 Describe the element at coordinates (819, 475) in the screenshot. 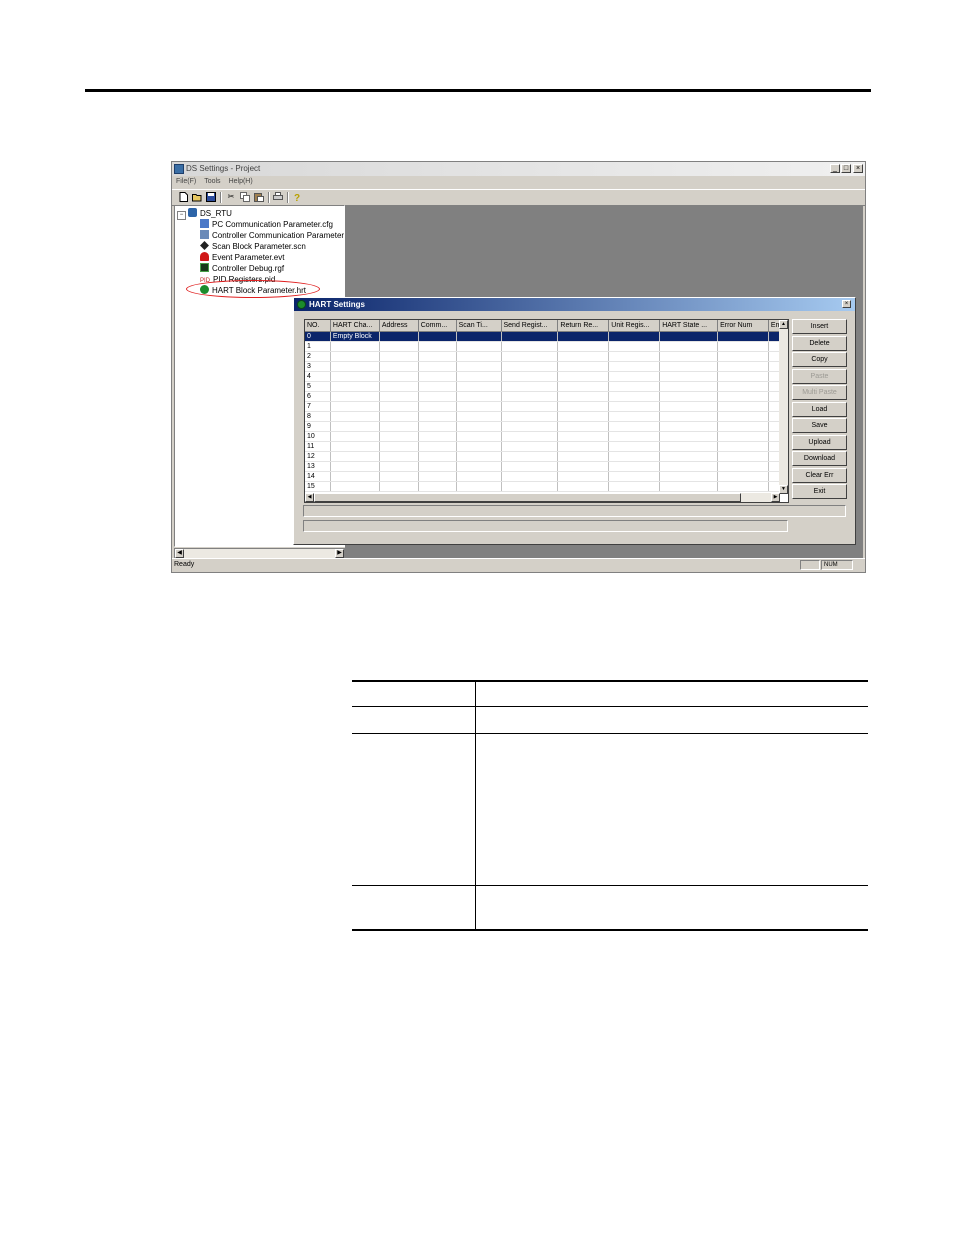

I see `clear-err-button: Clear Err` at that location.